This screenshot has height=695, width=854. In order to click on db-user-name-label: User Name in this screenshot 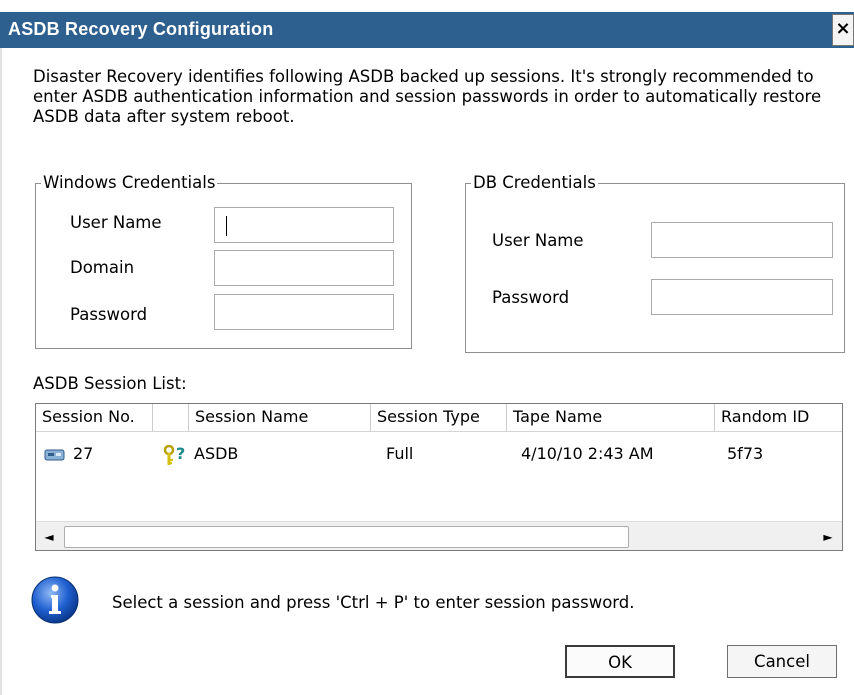, I will do `click(538, 240)`.